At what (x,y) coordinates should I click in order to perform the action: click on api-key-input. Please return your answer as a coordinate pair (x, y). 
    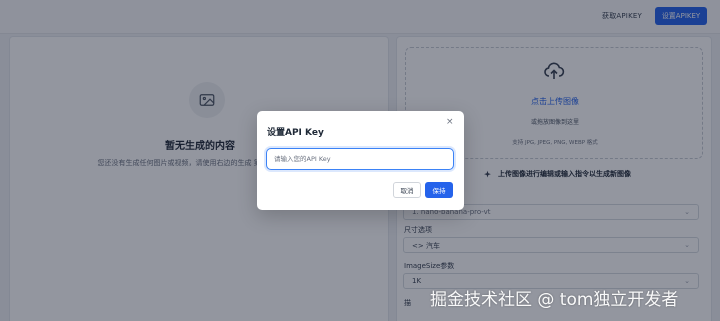
    Looking at the image, I should click on (360, 159).